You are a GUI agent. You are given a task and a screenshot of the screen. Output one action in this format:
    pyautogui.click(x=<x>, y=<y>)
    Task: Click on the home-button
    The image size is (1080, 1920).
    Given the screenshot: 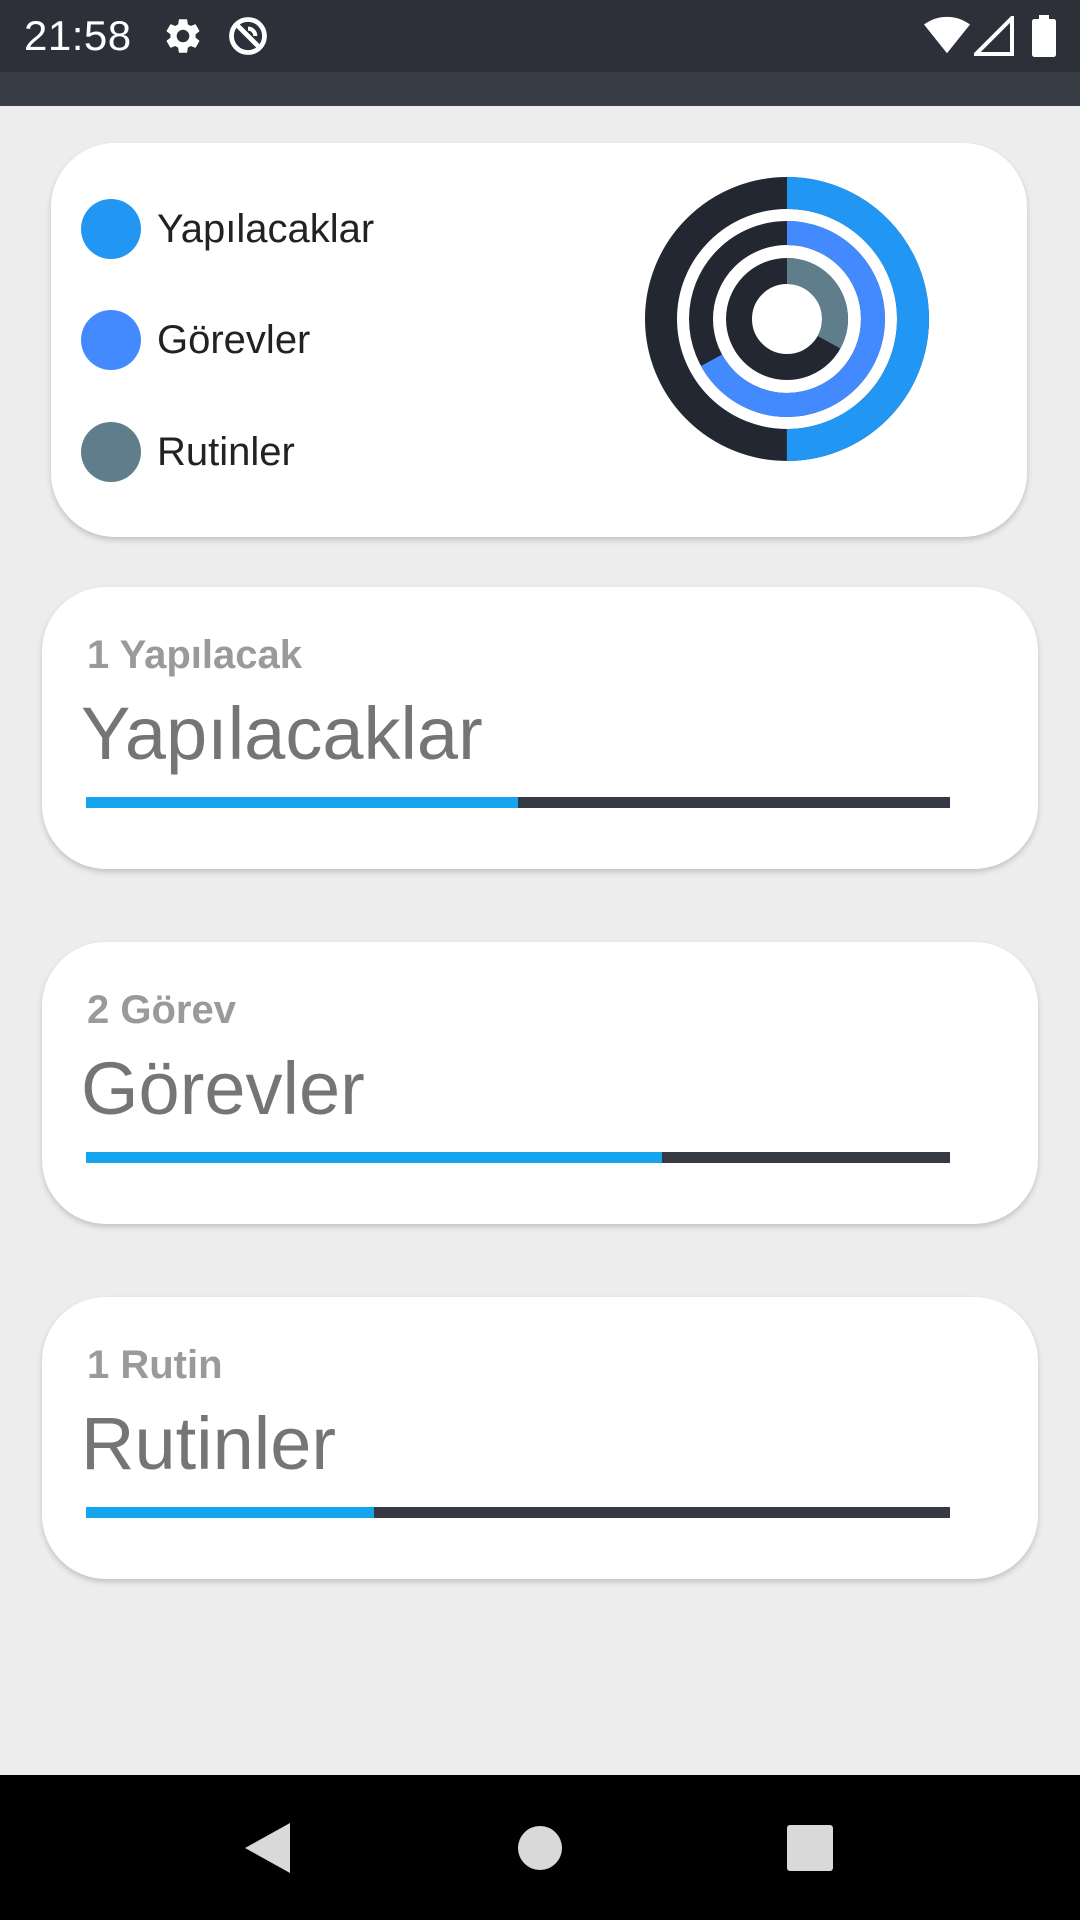 What is the action you would take?
    pyautogui.click(x=540, y=1847)
    